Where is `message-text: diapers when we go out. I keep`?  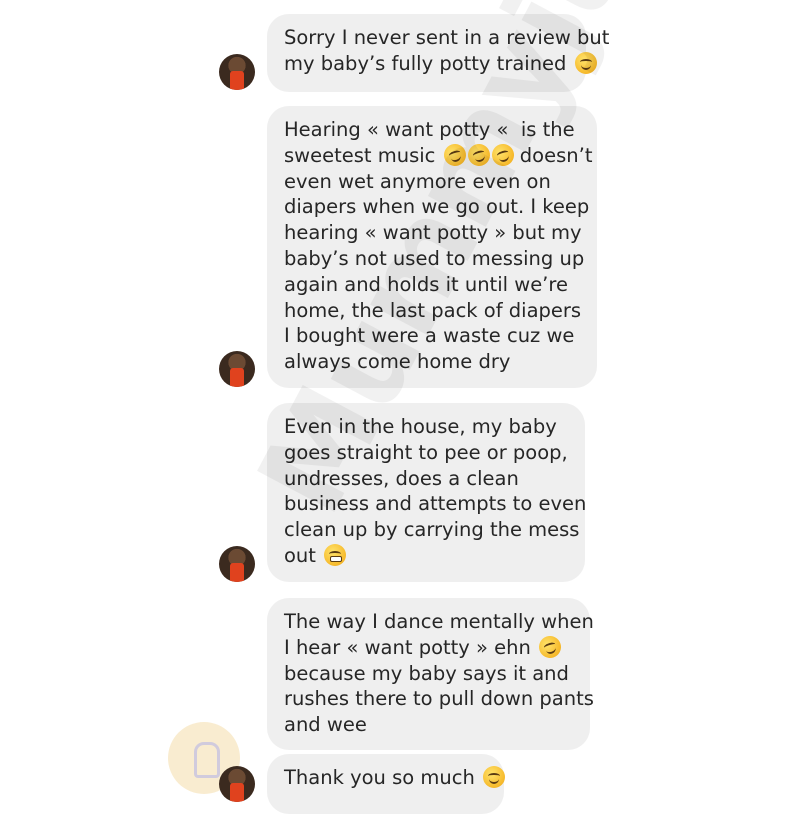 message-text: diapers when we go out. I keep is located at coordinates (437, 207).